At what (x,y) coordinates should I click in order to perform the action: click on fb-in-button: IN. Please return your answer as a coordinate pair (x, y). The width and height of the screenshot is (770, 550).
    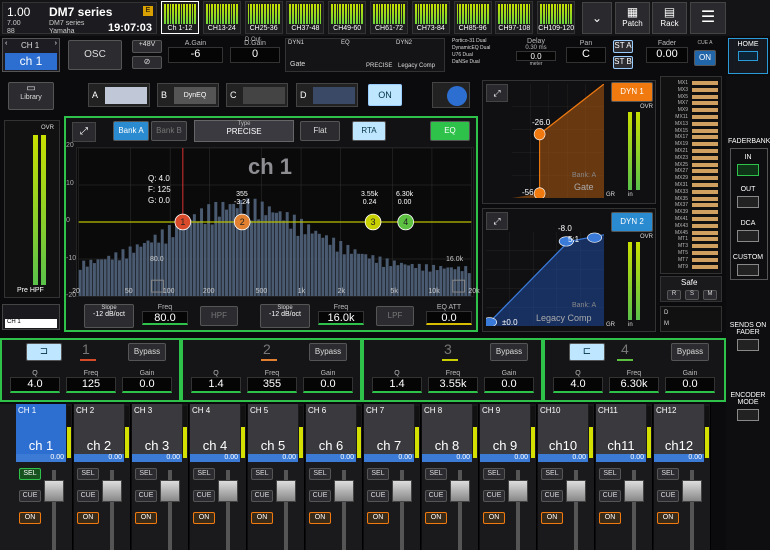
    Looking at the image, I should click on (748, 165).